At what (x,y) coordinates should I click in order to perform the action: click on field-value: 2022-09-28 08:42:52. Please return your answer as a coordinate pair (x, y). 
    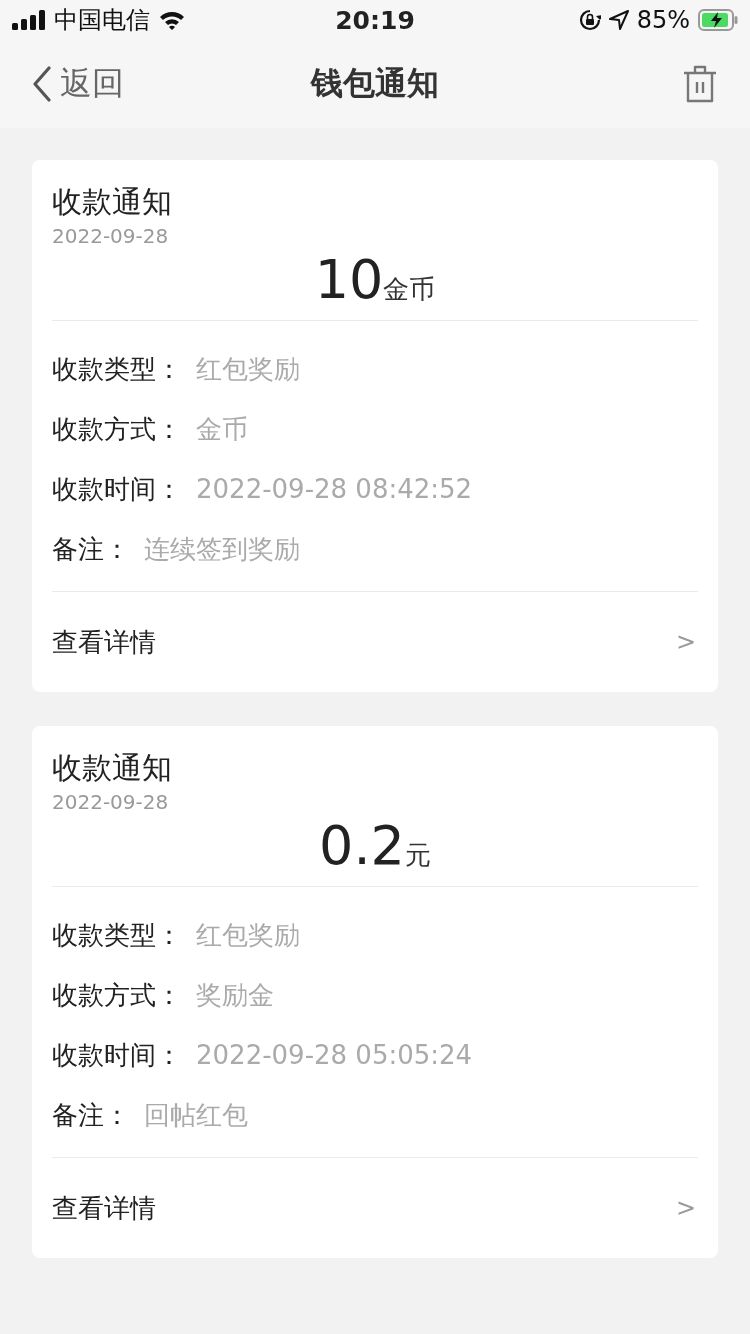
    Looking at the image, I should click on (334, 489).